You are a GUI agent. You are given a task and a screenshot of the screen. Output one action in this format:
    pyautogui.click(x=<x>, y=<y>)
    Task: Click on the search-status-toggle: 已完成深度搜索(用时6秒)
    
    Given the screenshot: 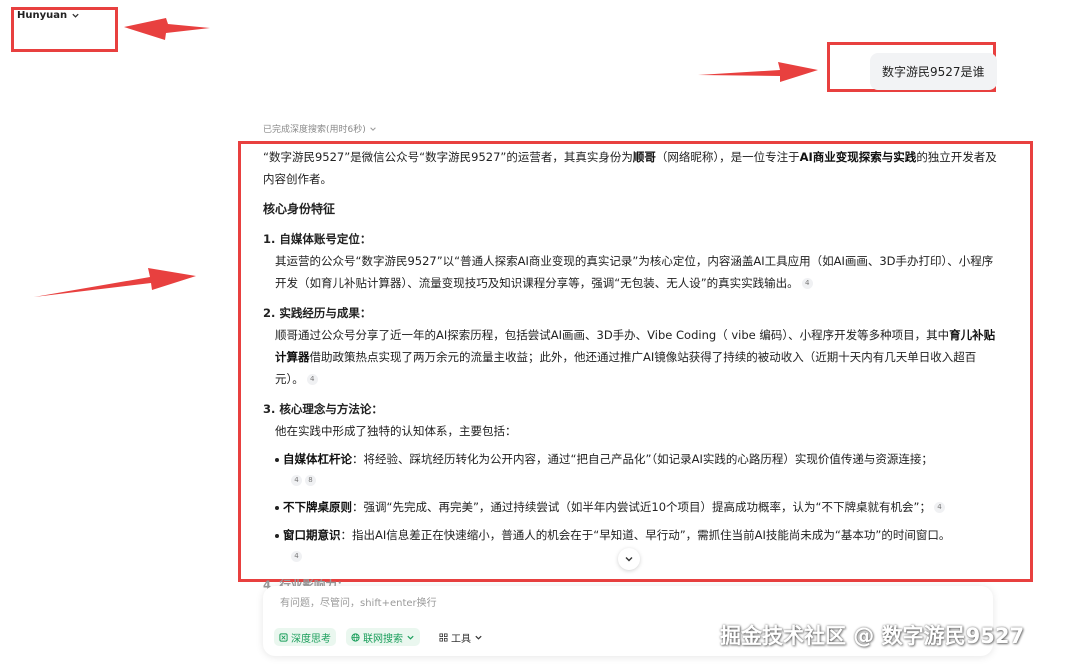 What is the action you would take?
    pyautogui.click(x=320, y=128)
    